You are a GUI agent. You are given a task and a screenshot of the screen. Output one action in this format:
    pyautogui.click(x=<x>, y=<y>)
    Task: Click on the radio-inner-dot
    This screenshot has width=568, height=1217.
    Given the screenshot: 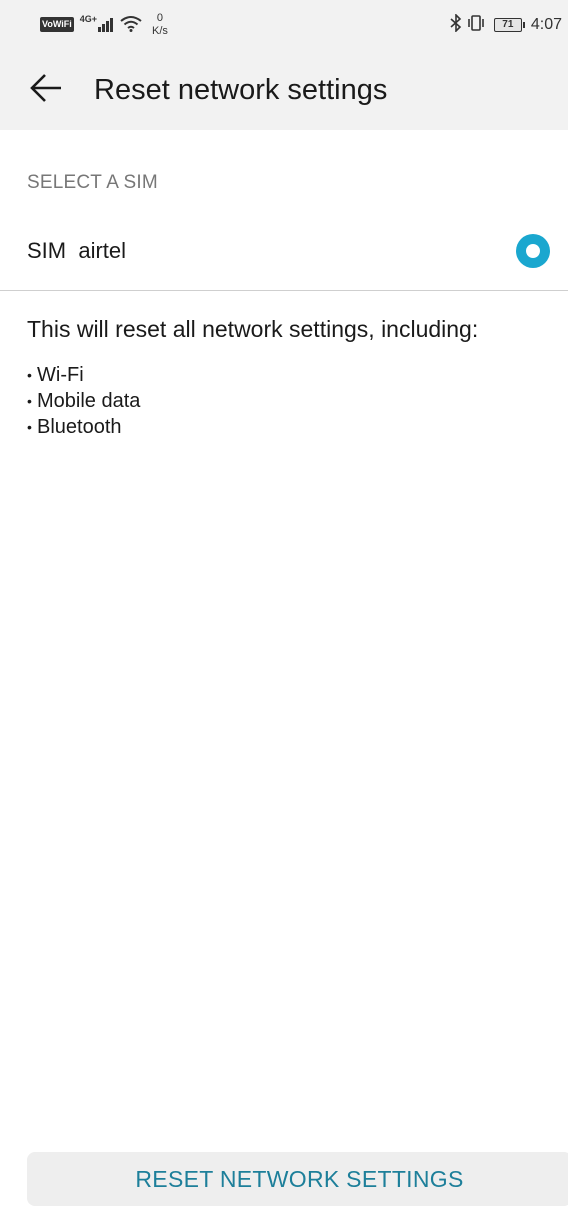 What is the action you would take?
    pyautogui.click(x=533, y=251)
    